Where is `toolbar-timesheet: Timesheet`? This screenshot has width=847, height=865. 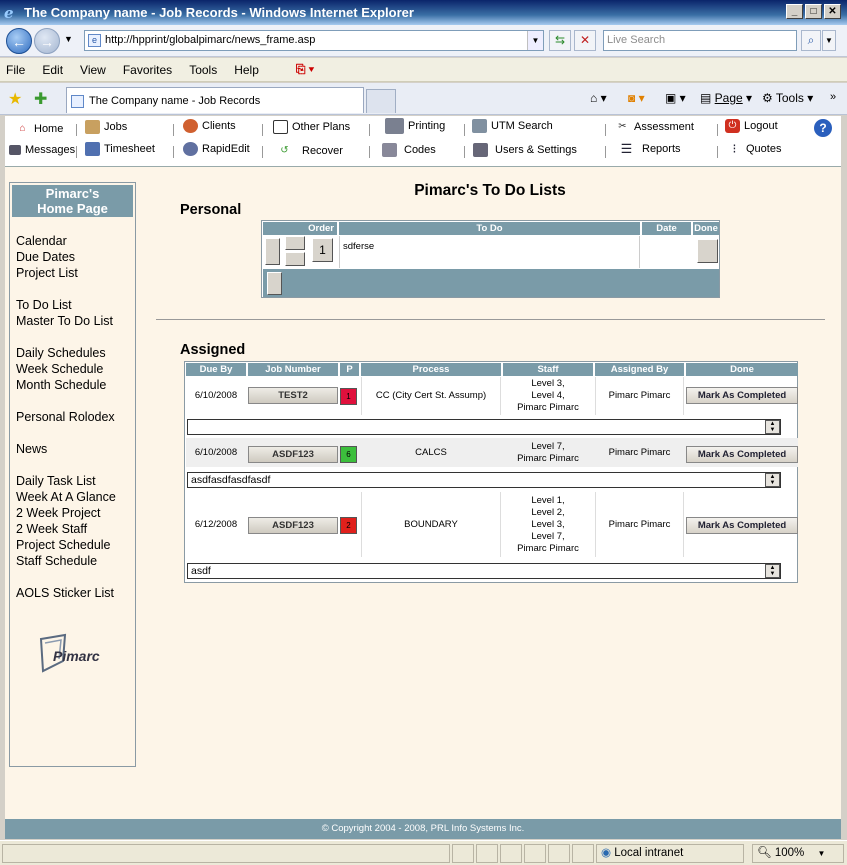
toolbar-timesheet: Timesheet is located at coordinates (120, 149).